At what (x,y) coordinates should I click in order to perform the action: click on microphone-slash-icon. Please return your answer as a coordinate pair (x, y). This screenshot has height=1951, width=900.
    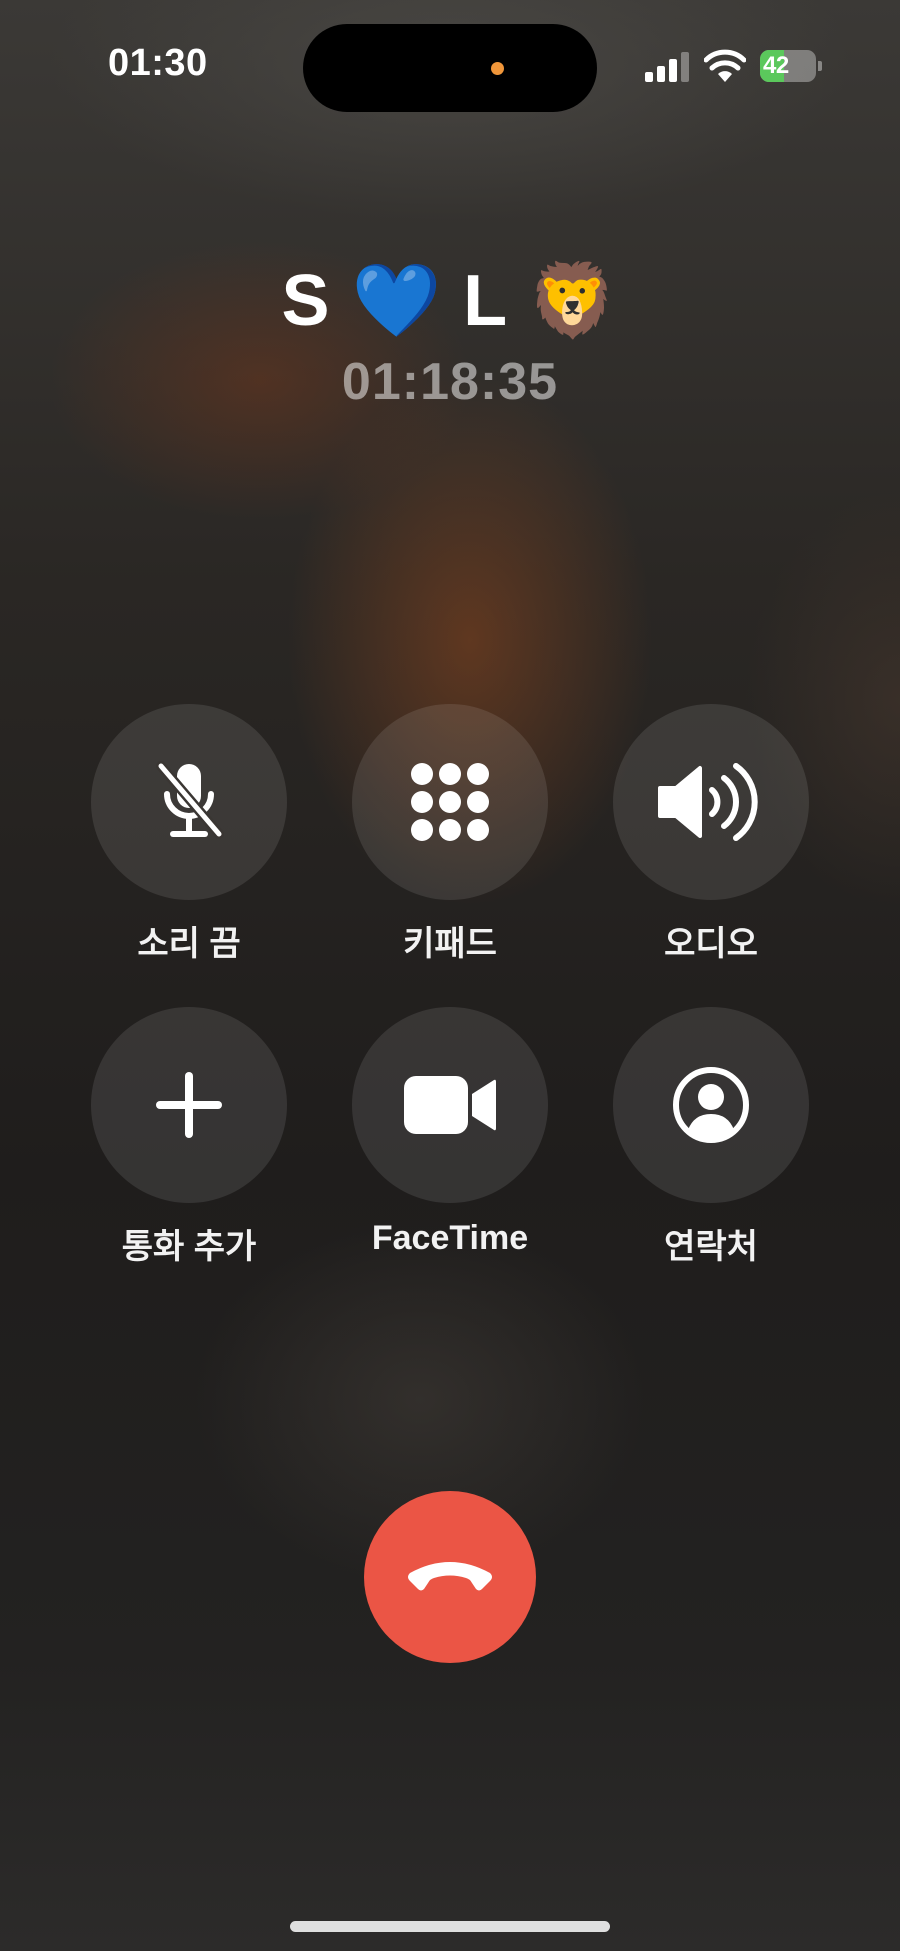
    Looking at the image, I should click on (190, 800).